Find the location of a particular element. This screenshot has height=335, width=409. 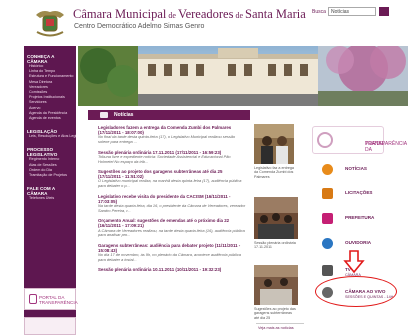

sidebar-banner is located at coordinates (50, 326).